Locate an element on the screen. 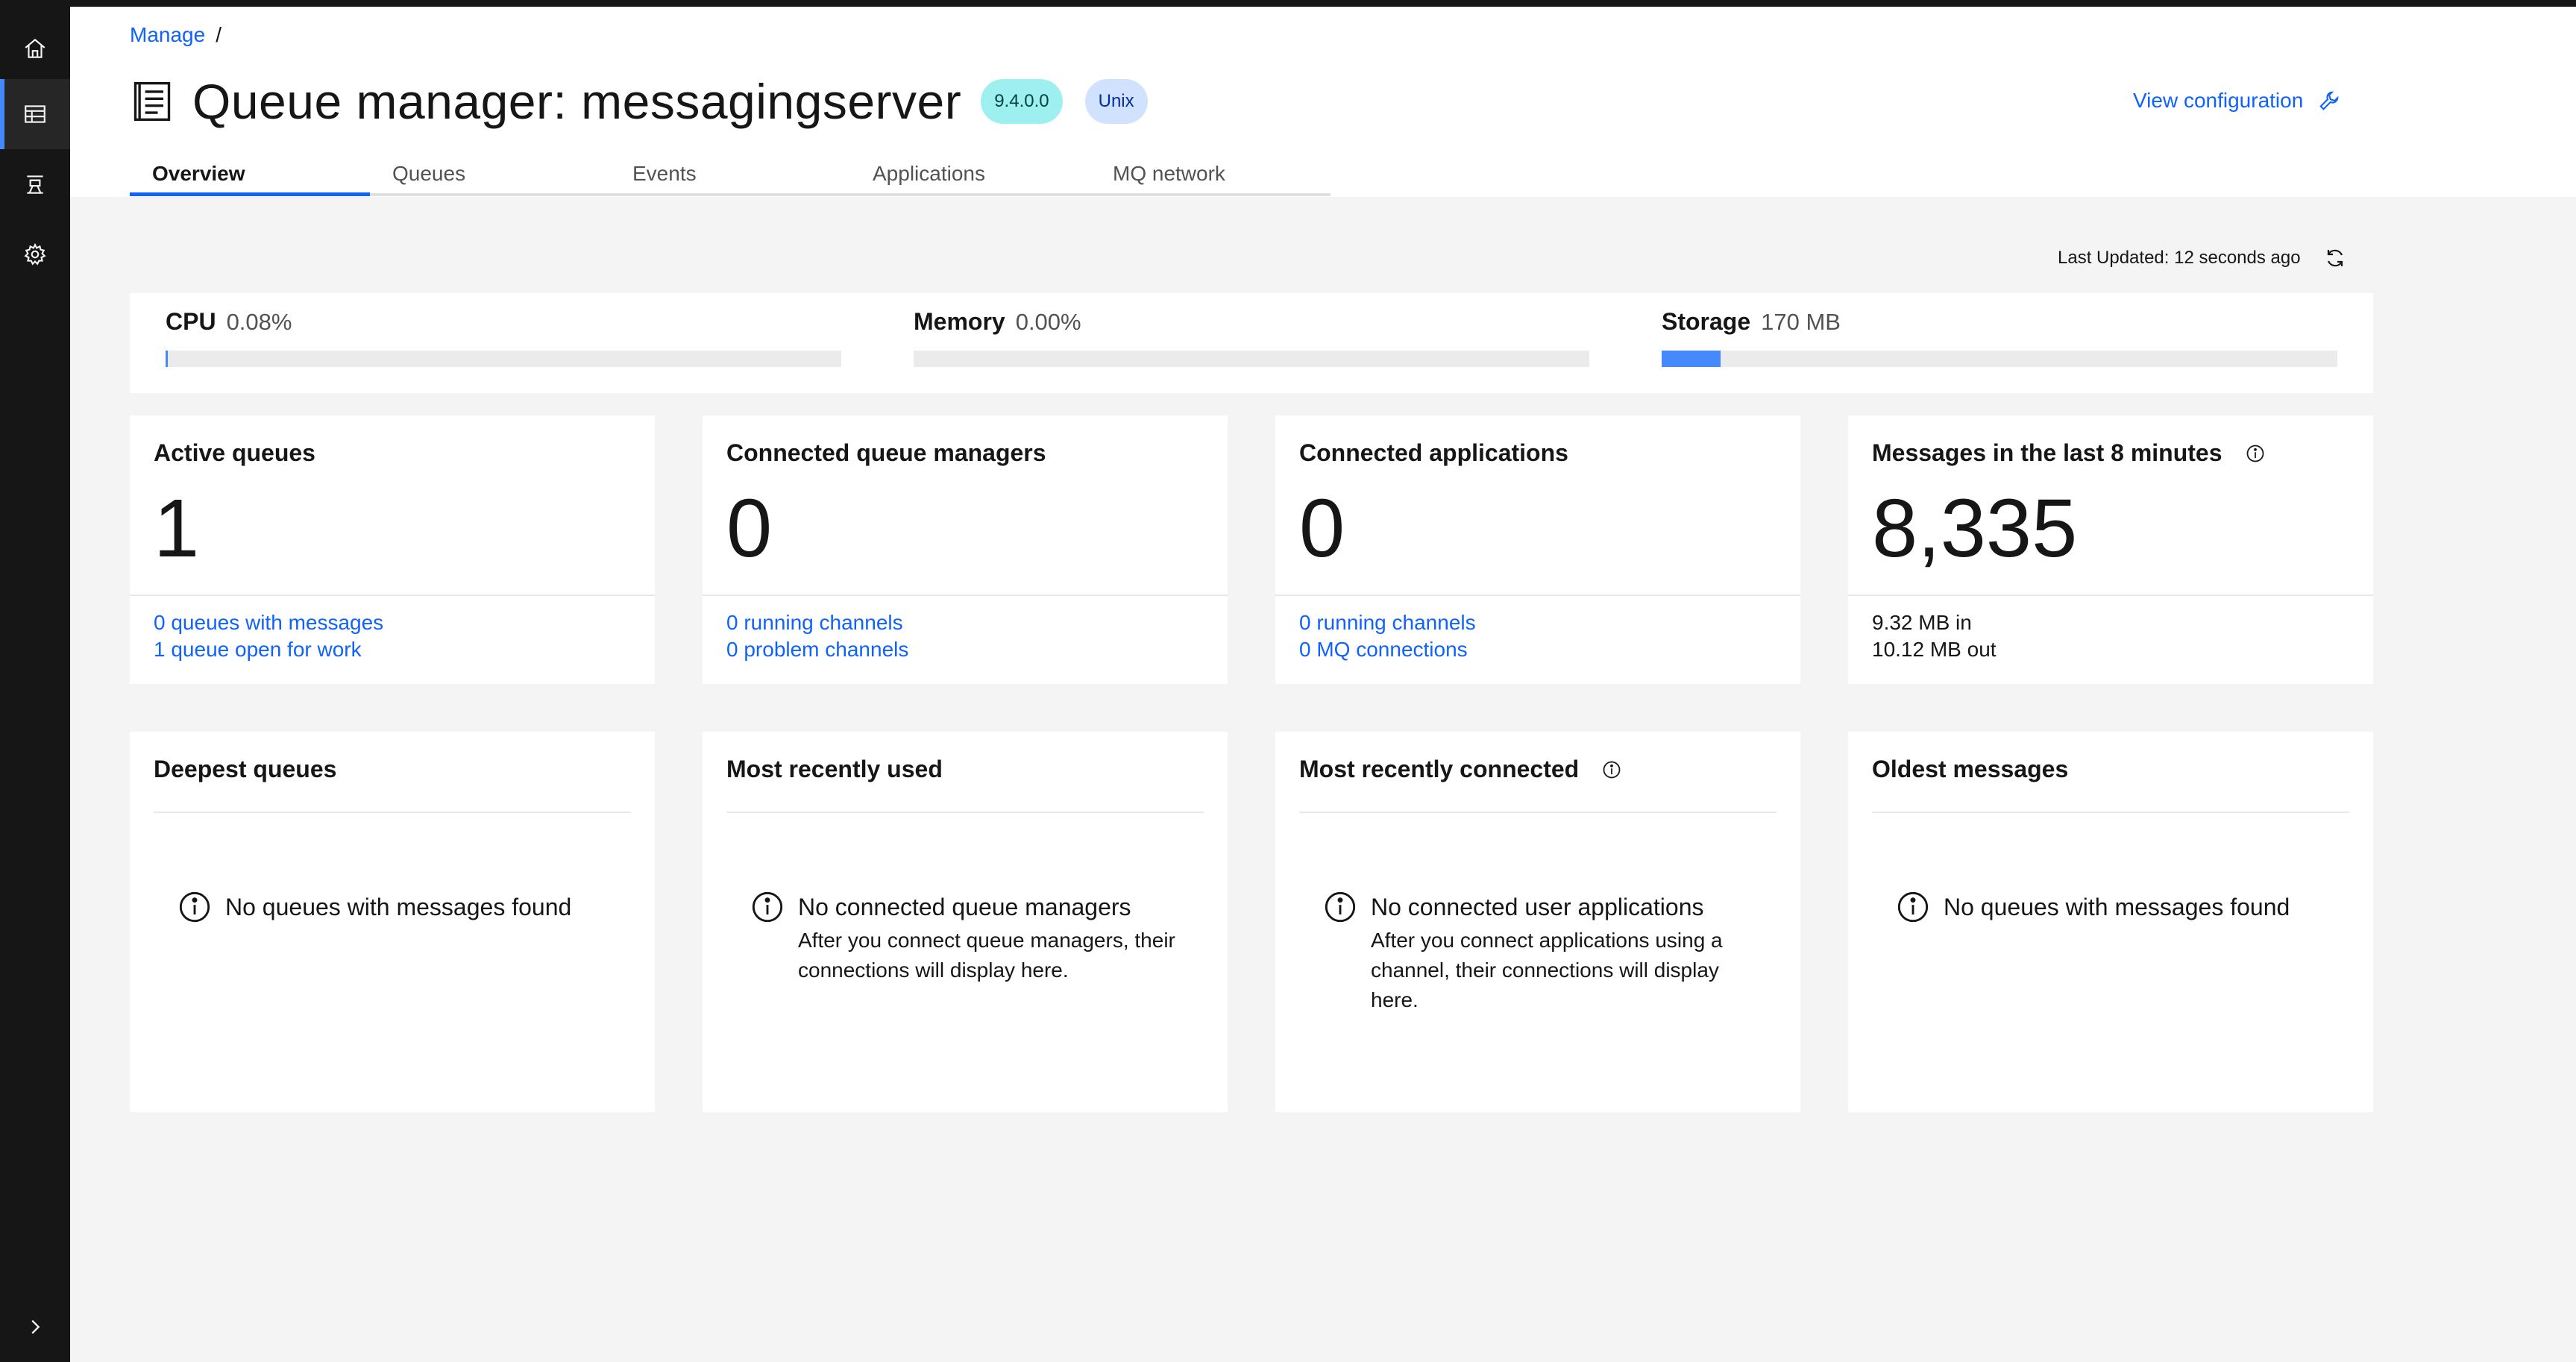 The width and height of the screenshot is (2576, 1362). empty-state-title: No connected user applications is located at coordinates (1537, 907).